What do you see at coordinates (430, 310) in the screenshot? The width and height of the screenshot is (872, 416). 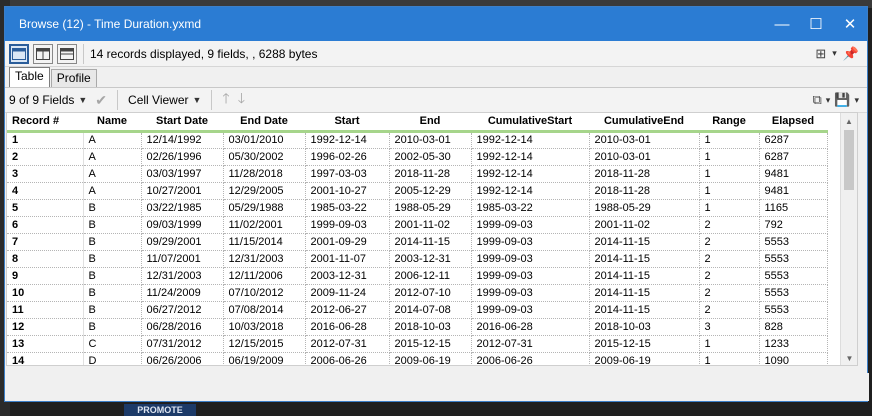 I see `table-cell: 2014-07-08` at bounding box center [430, 310].